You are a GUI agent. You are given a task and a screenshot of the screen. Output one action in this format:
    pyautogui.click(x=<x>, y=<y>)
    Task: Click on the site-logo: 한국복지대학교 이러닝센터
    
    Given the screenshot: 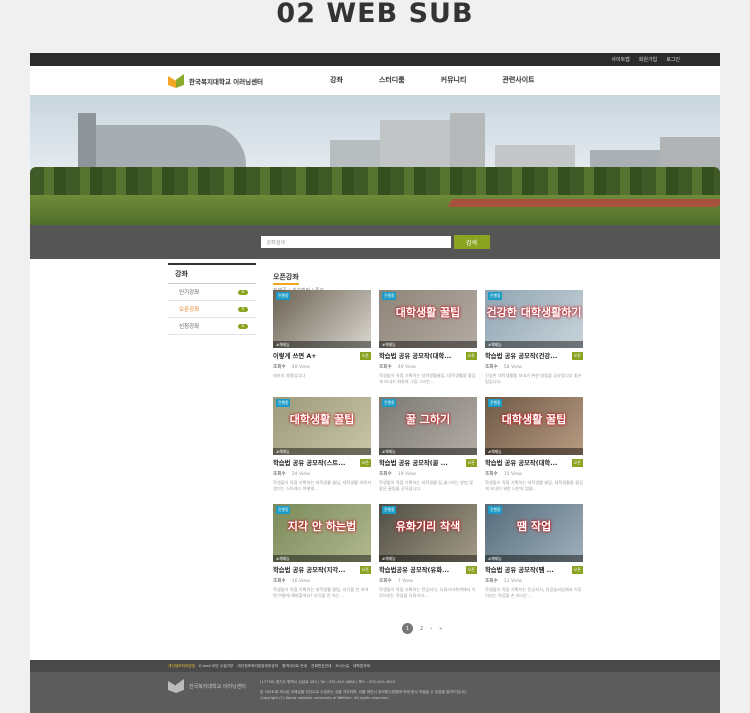 What is the action you would take?
    pyautogui.click(x=215, y=81)
    